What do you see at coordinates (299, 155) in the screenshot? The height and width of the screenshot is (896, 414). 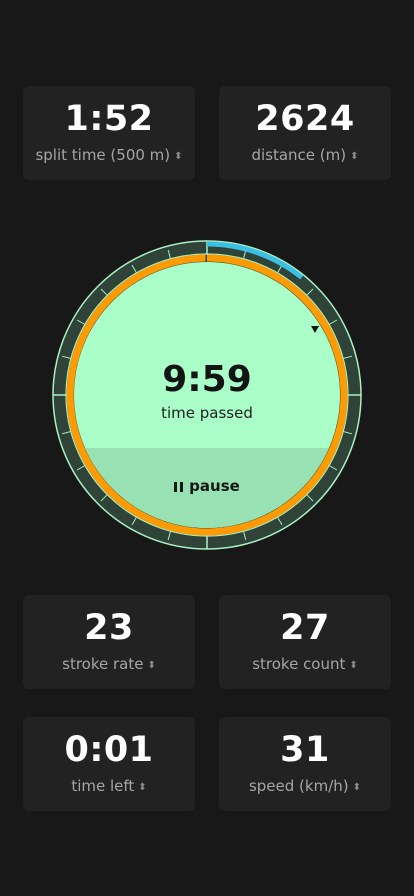 I see `distance-label-text: distance (m)` at bounding box center [299, 155].